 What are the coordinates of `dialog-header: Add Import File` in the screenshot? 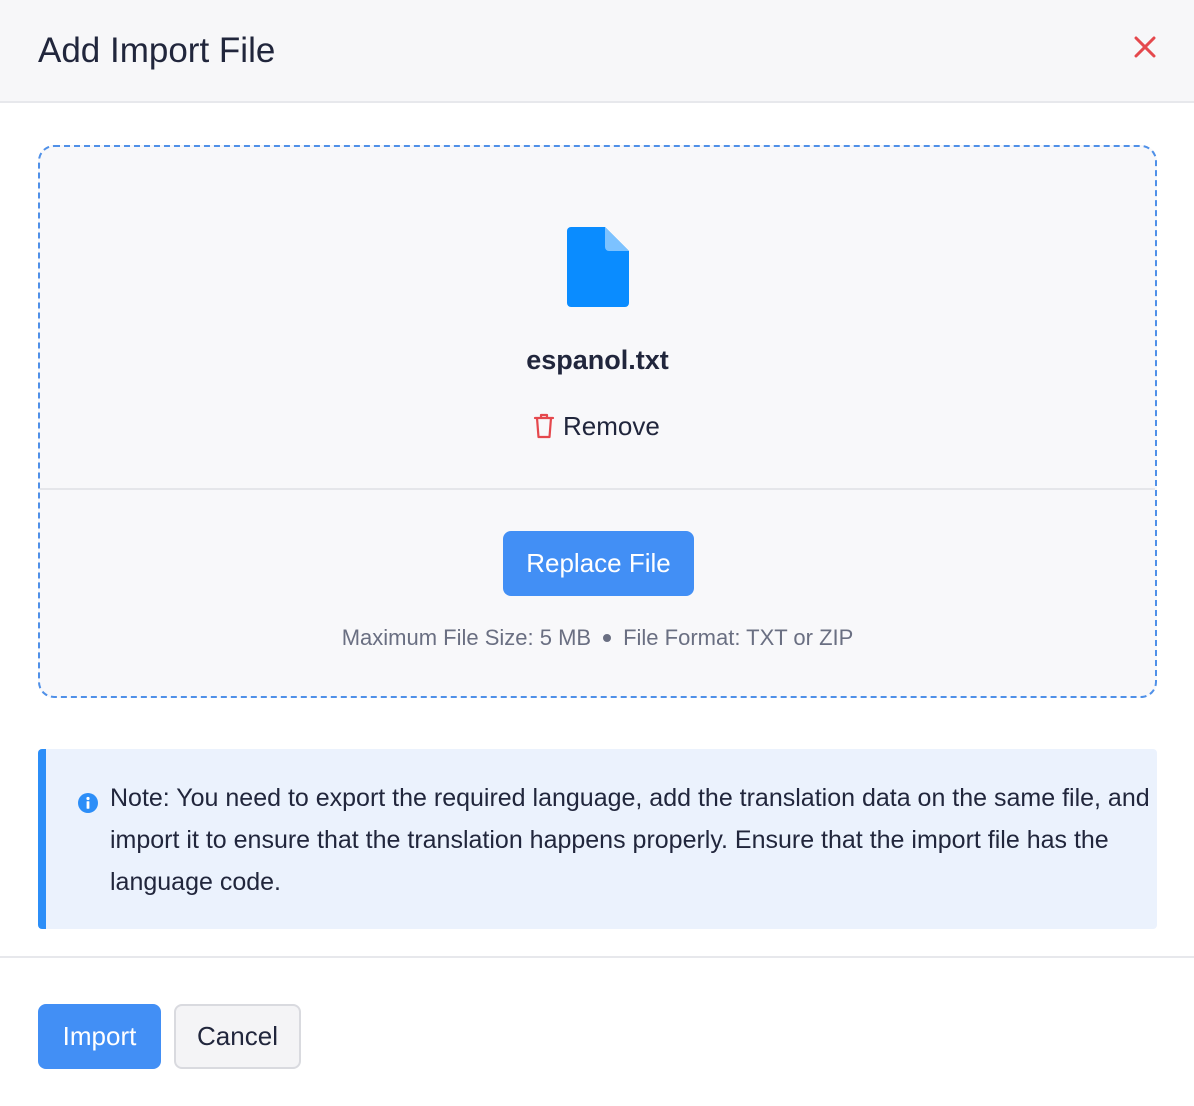 It's located at (597, 51).